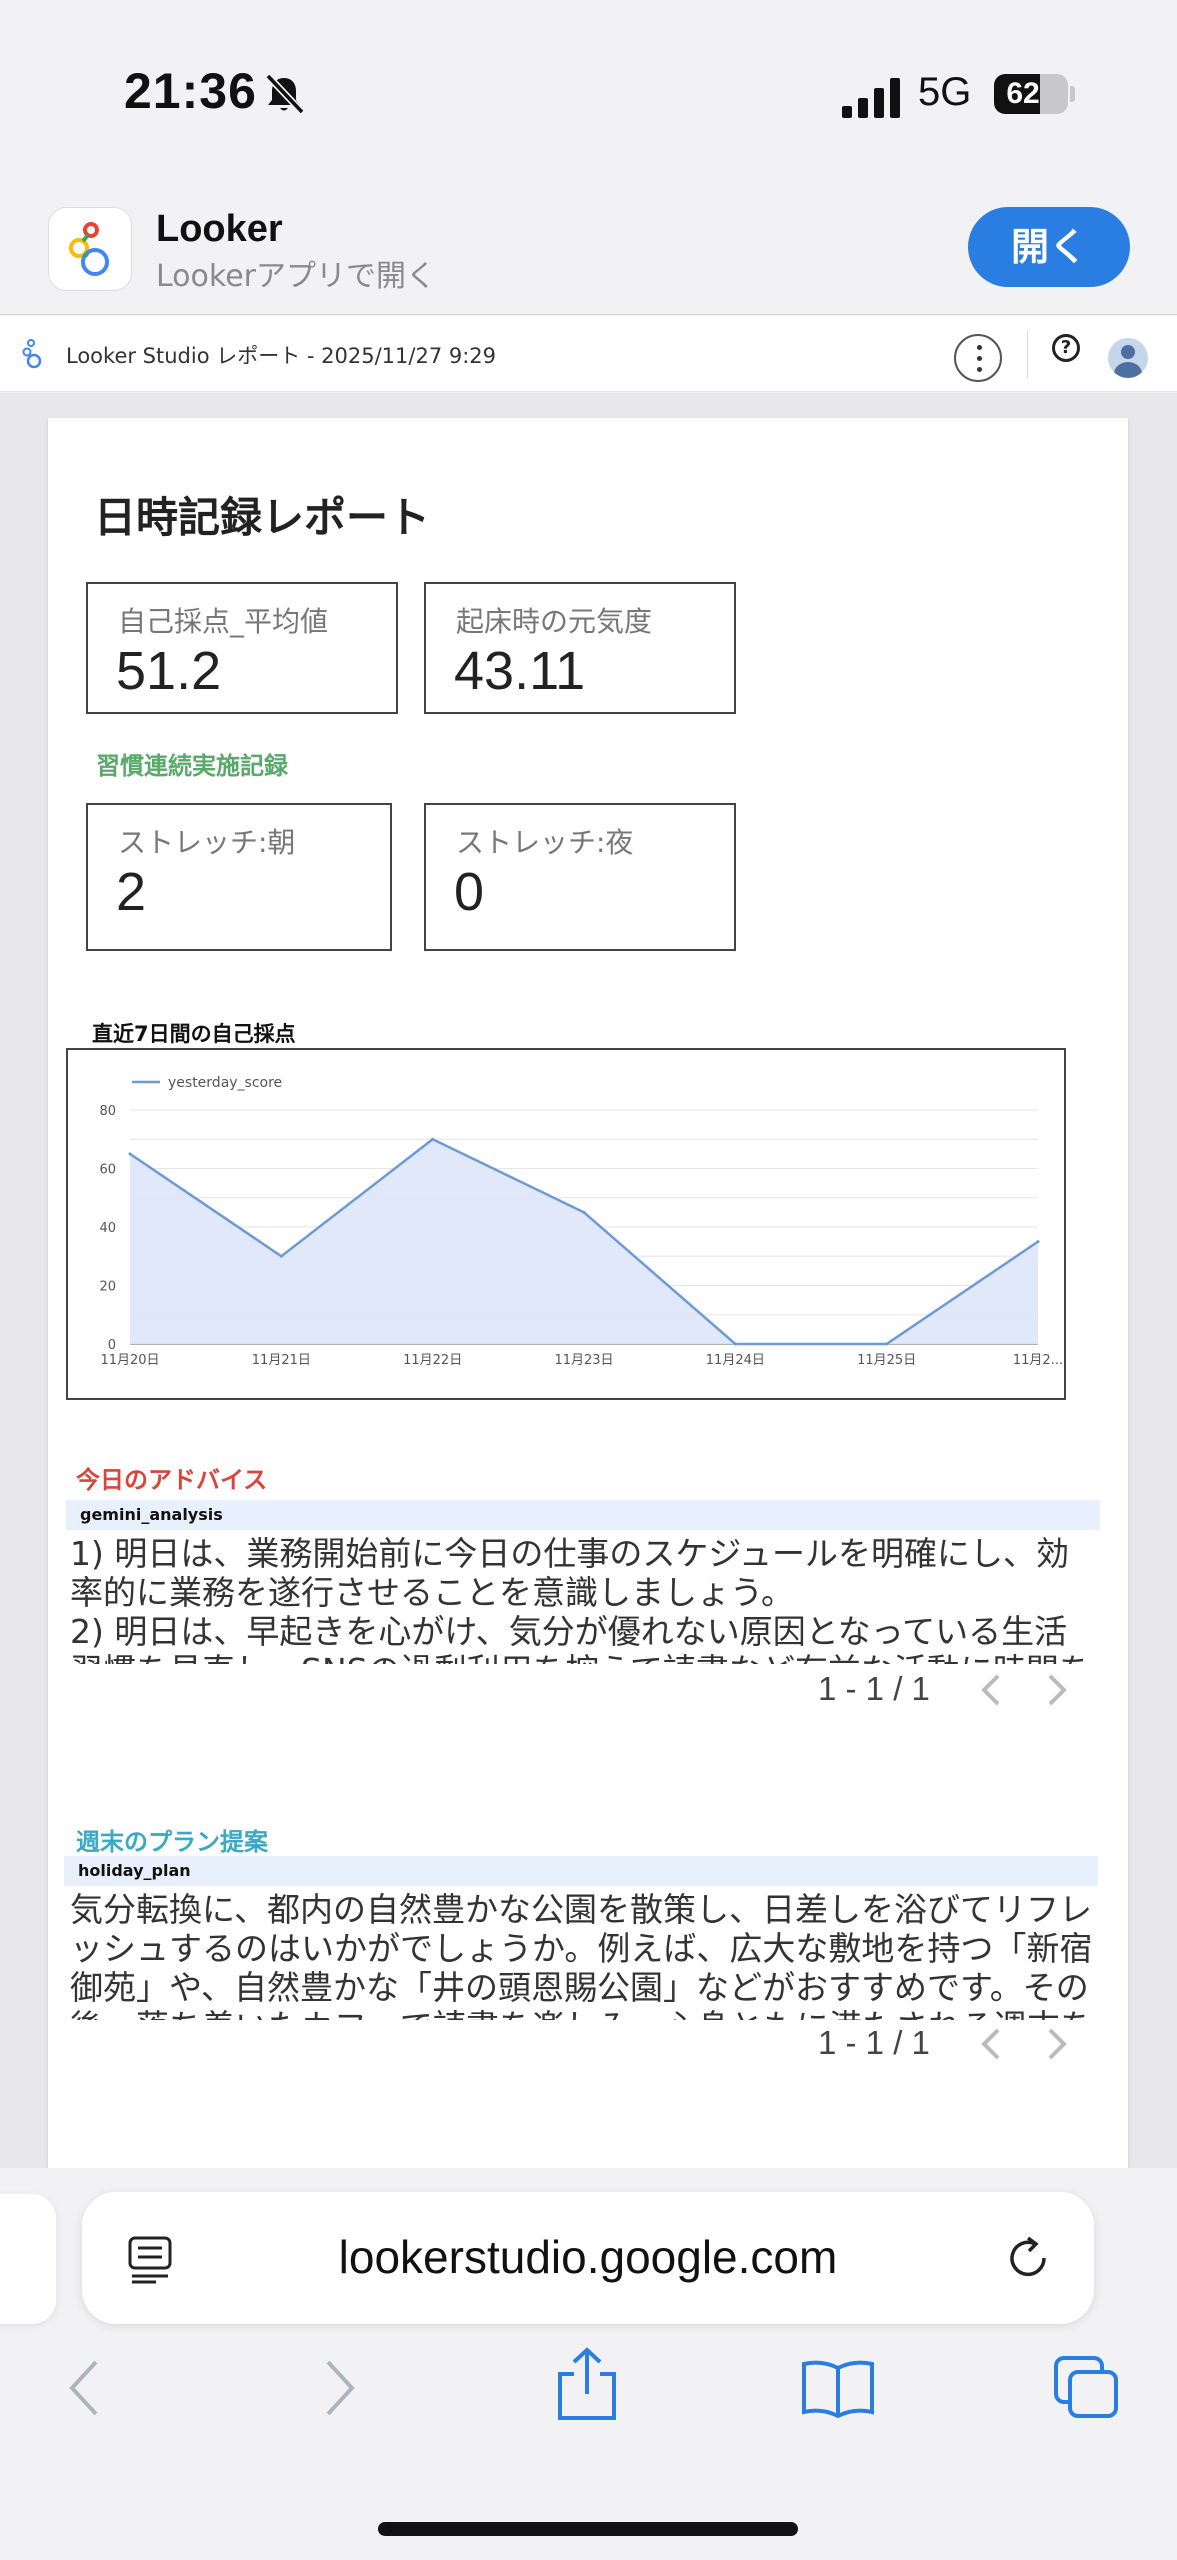  What do you see at coordinates (583, 1360) in the screenshot?
I see `x-tick-label: 11月23日` at bounding box center [583, 1360].